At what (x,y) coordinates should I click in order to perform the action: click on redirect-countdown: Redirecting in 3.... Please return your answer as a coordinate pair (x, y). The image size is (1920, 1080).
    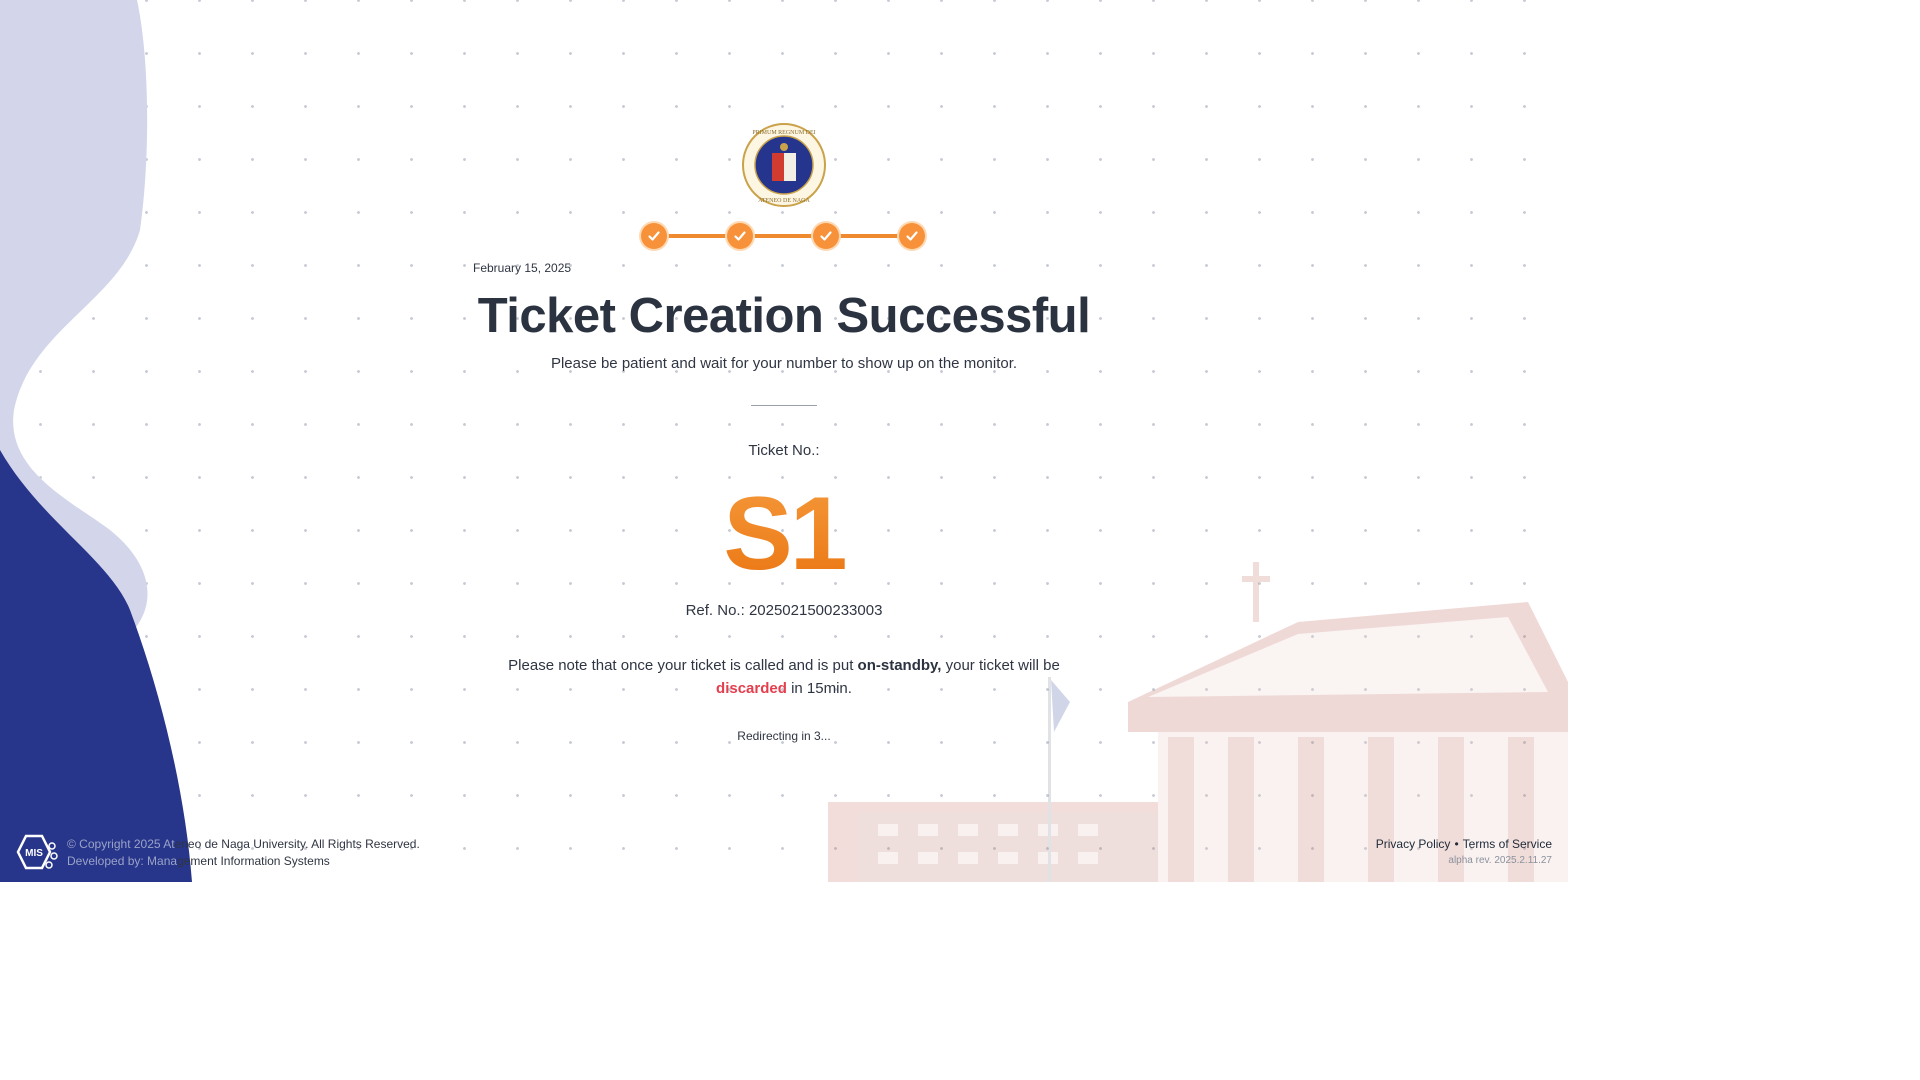
    Looking at the image, I should click on (784, 736).